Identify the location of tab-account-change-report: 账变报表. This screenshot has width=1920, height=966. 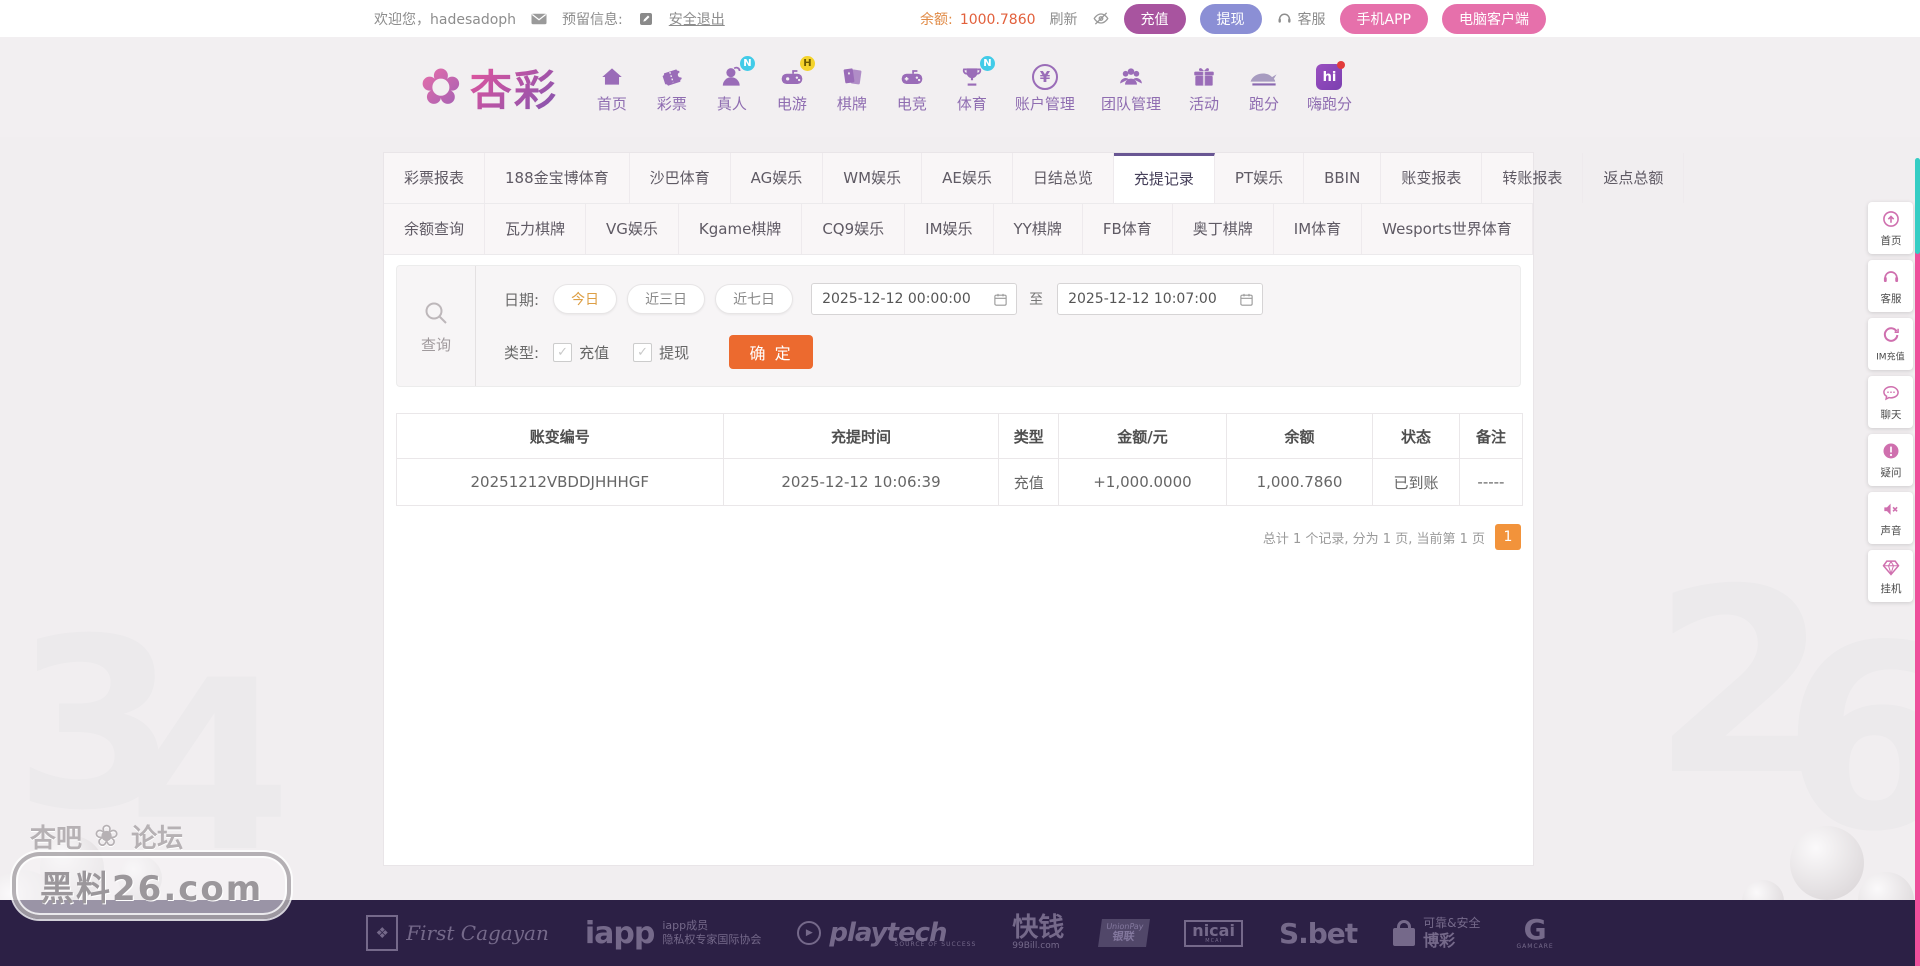
(1432, 178).